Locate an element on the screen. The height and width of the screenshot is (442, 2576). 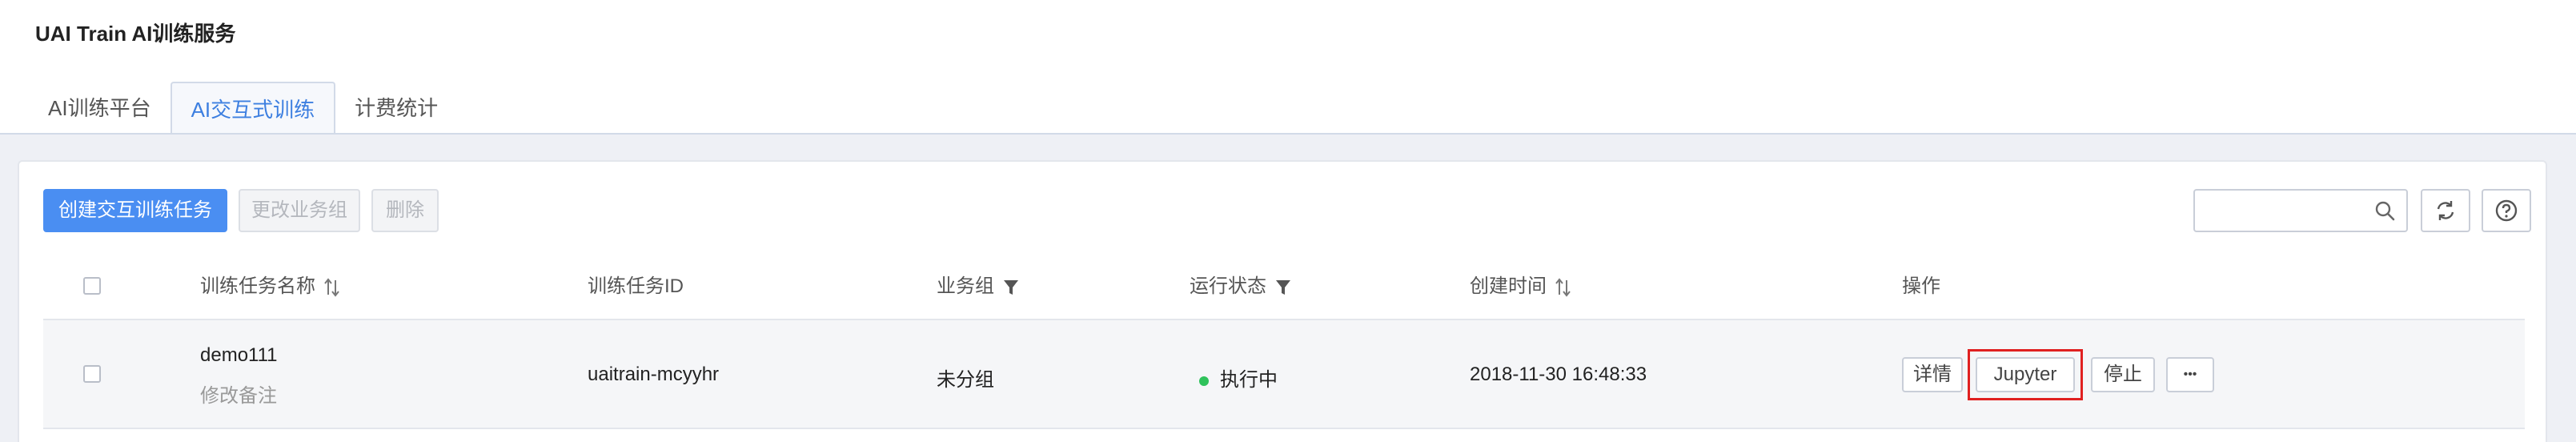
jupyter-highlight-box is located at coordinates (2025, 374).